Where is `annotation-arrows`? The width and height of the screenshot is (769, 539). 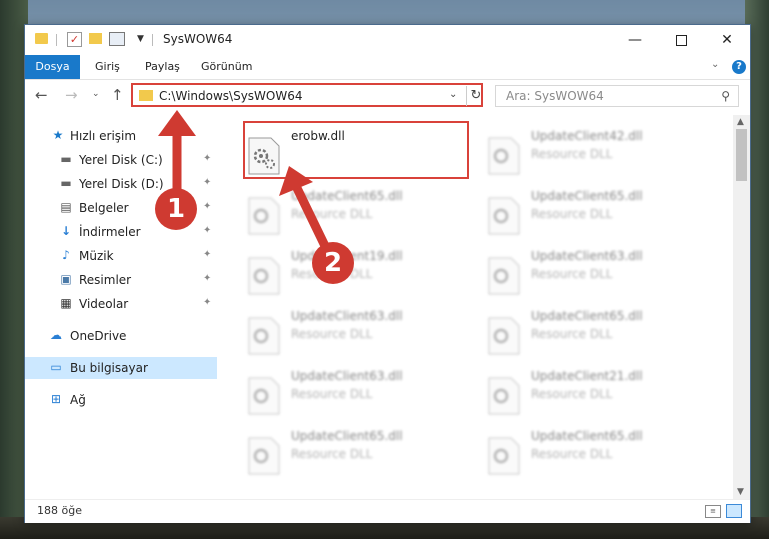
annotation-arrows is located at coordinates (244, 179).